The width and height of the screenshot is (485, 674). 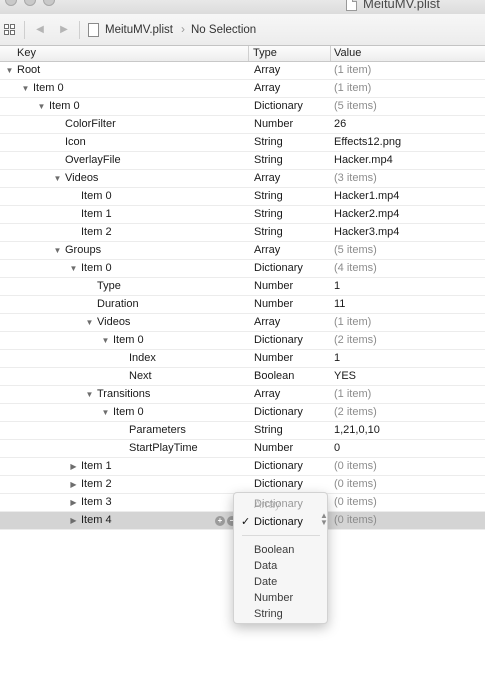 What do you see at coordinates (123, 430) in the screenshot?
I see `row-key: Parameters` at bounding box center [123, 430].